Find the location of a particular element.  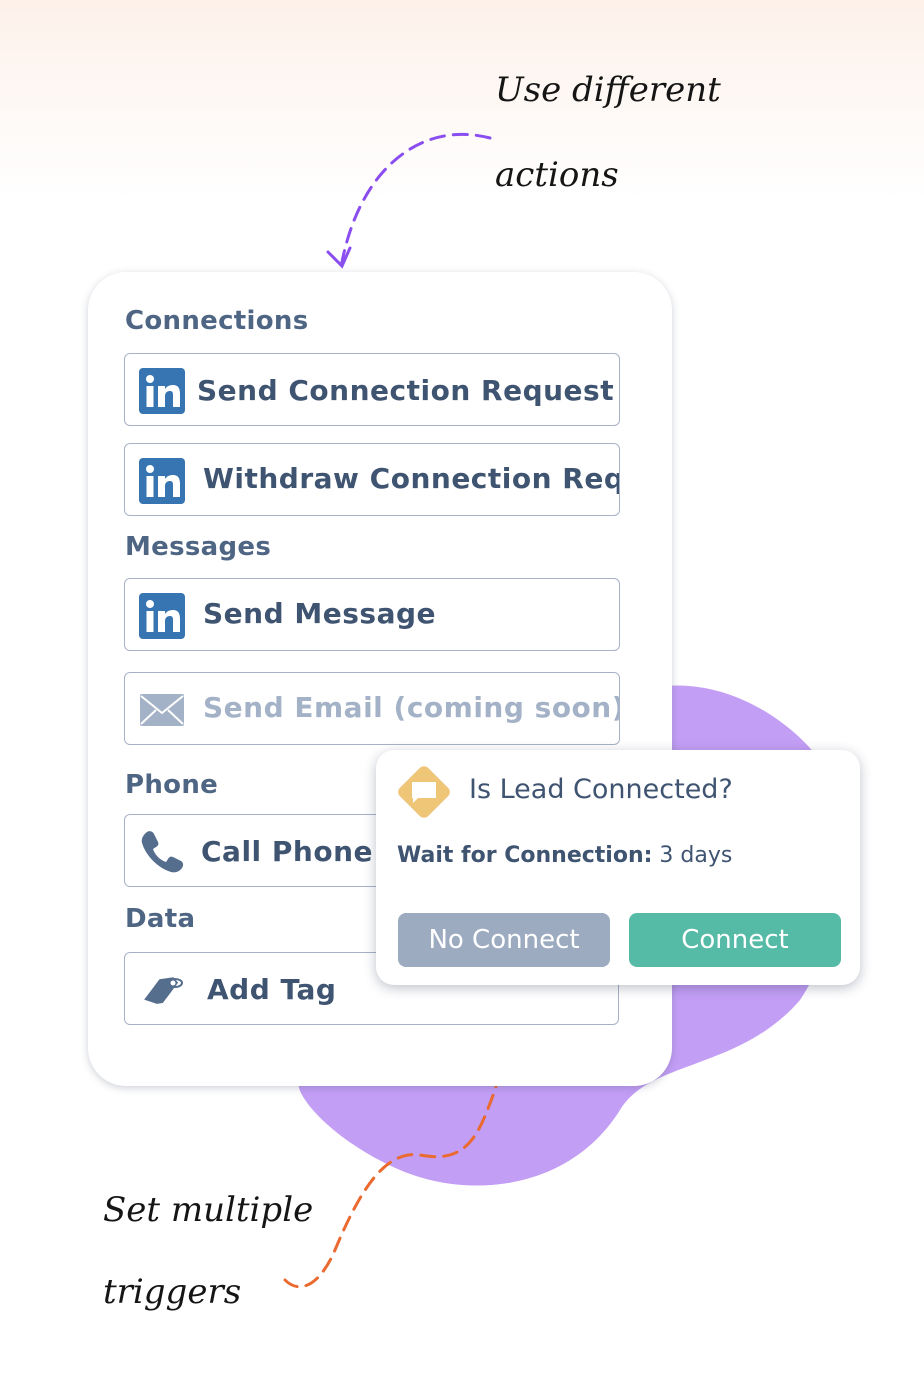

button-label: Send Email (coming soon) is located at coordinates (411, 707).